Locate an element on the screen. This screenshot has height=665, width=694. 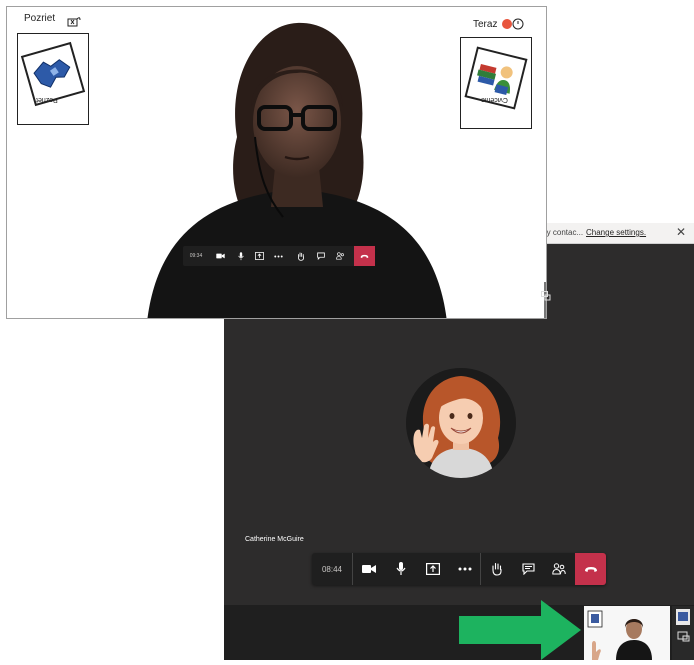
chat-button-small is located at coordinates (320, 256).